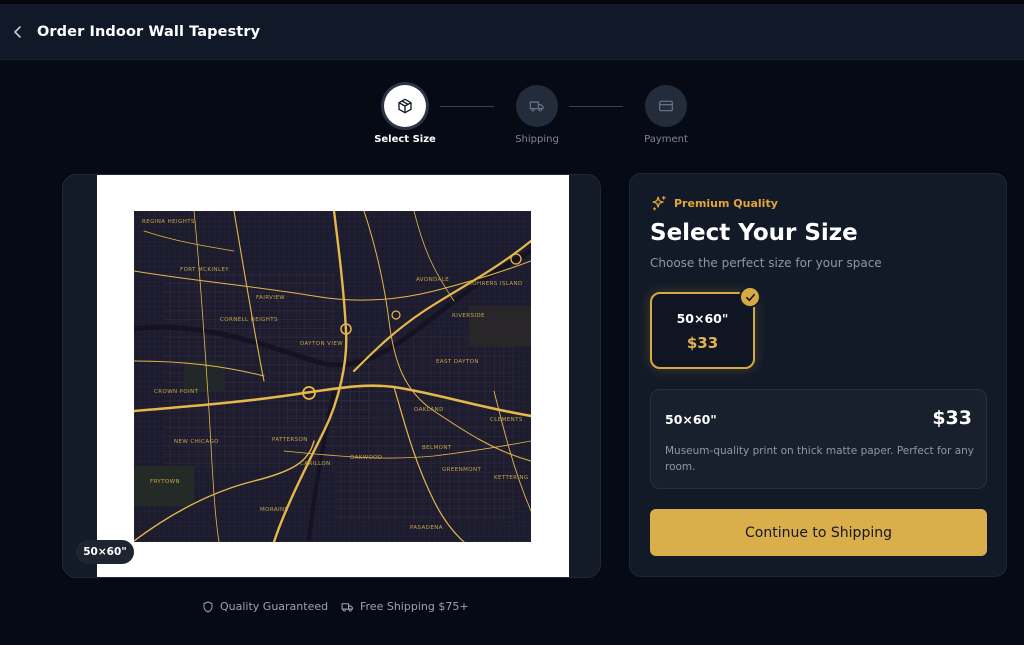 This screenshot has height=645, width=1024. I want to click on svg-text: GREENMONT, so click(462, 470).